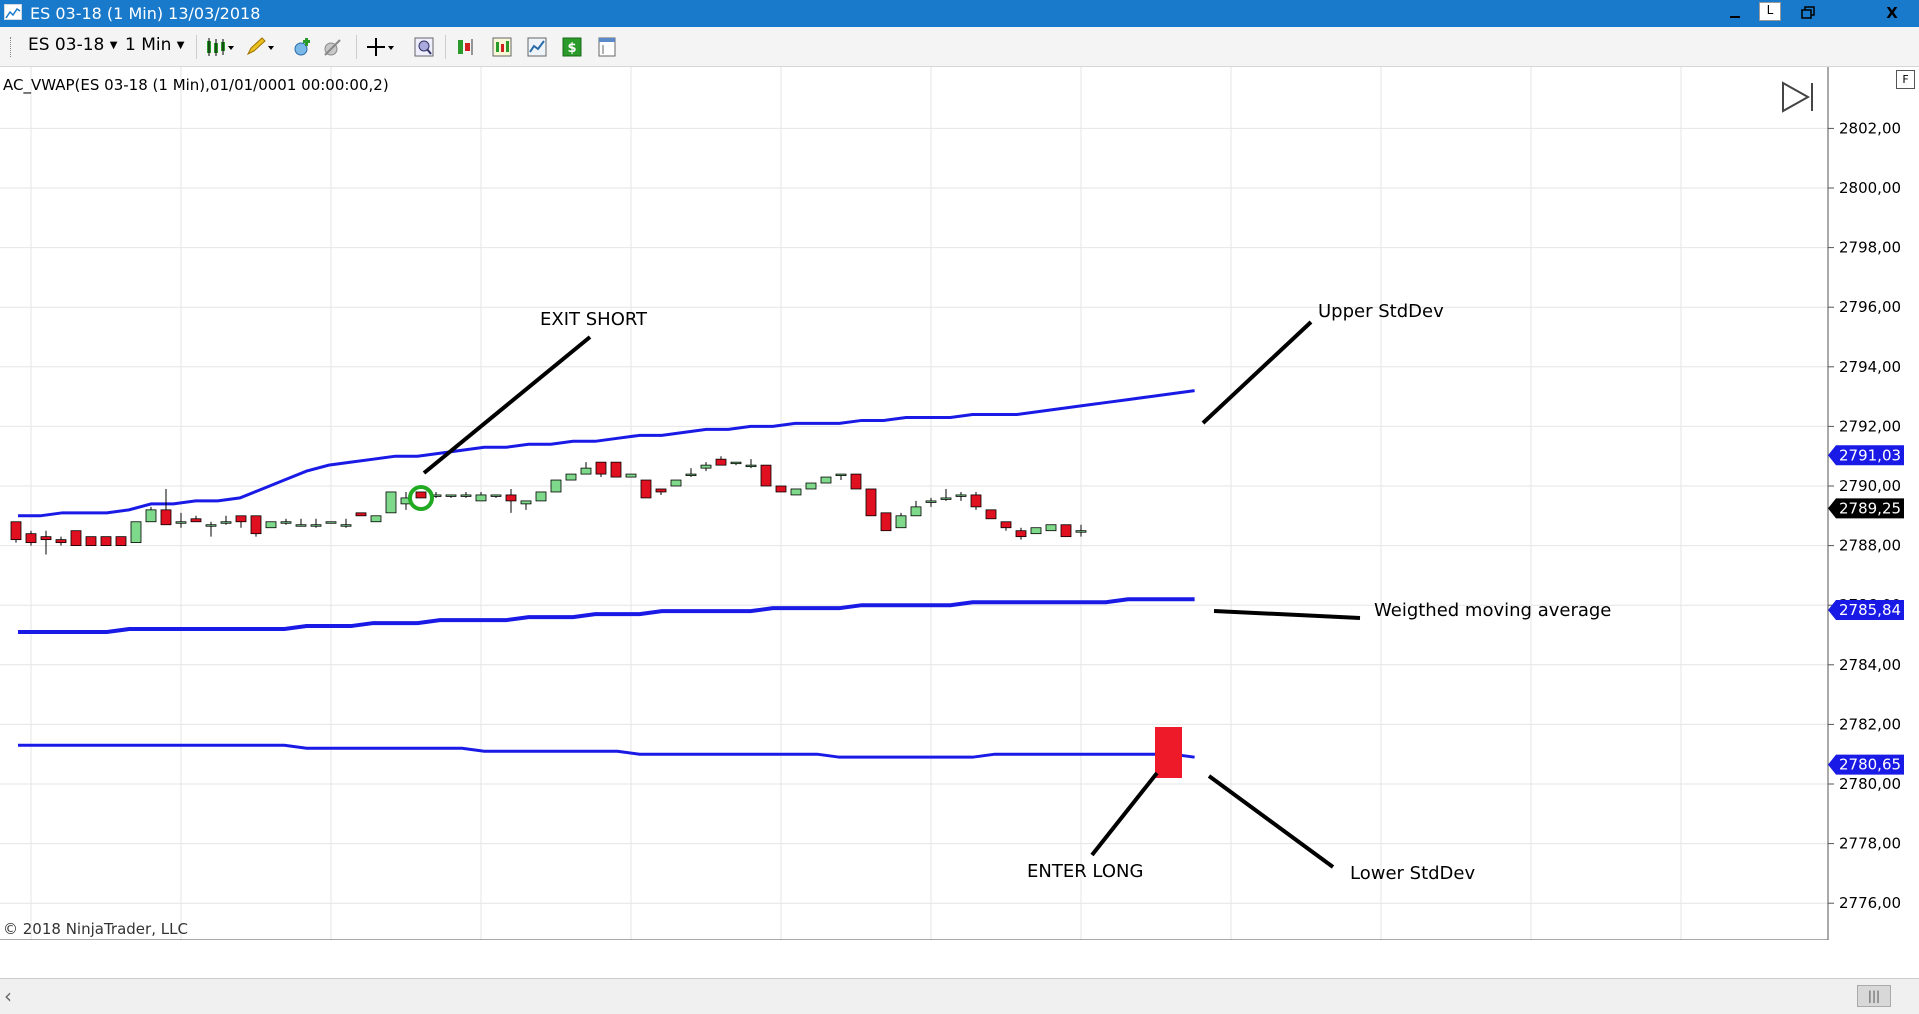  What do you see at coordinates (537, 47) in the screenshot?
I see `chart-style-icon` at bounding box center [537, 47].